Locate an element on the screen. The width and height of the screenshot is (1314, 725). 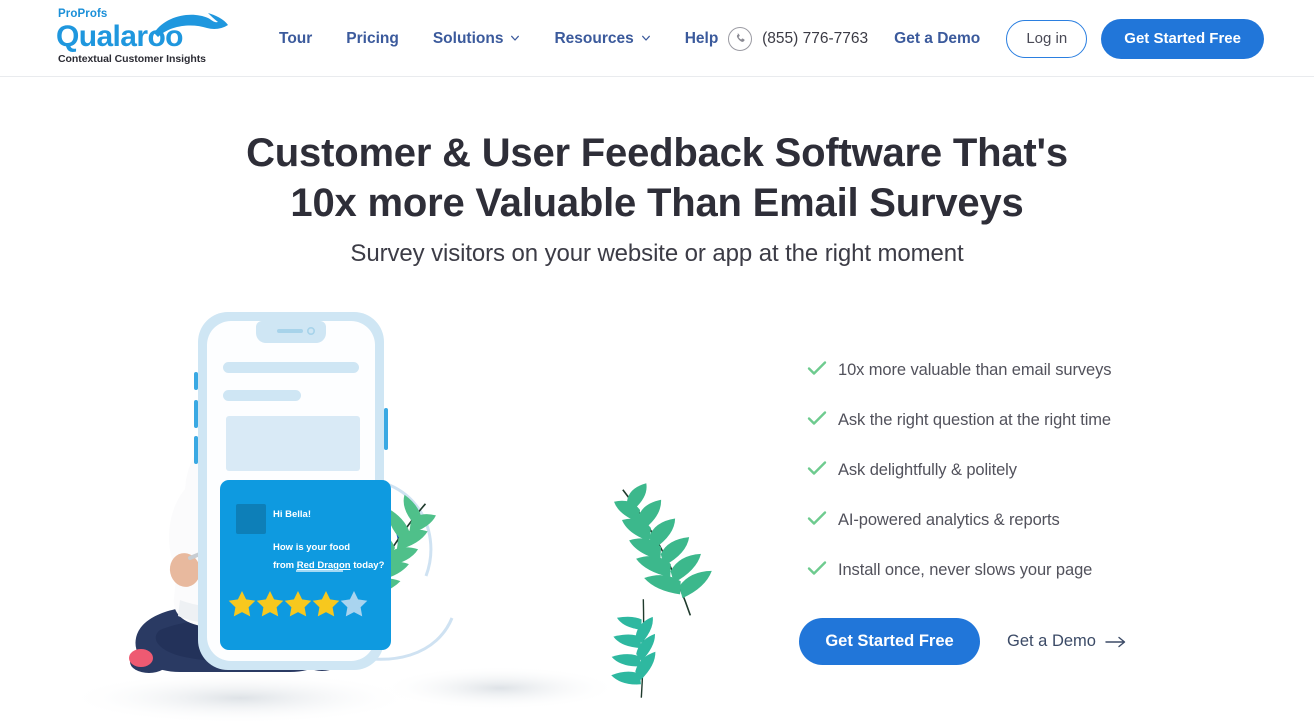
header-get-a-demo-link: Get a Demo is located at coordinates (937, 39).